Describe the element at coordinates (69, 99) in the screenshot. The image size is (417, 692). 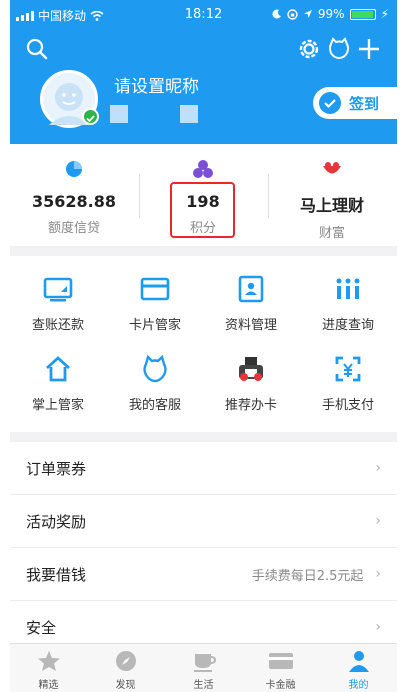
I see `avatar` at that location.